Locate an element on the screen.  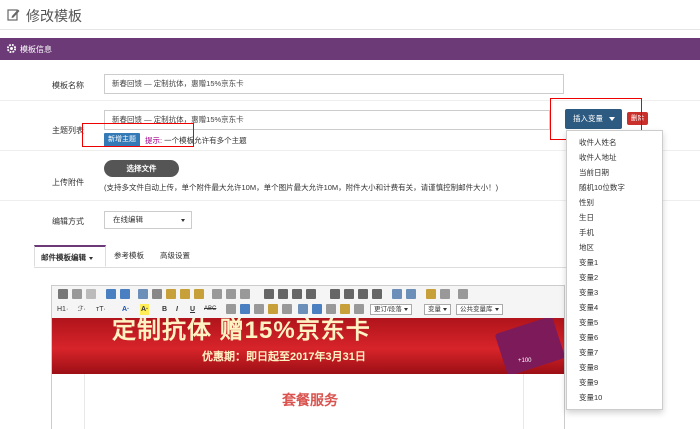
variable-menu-item: 变量9 is located at coordinates (614, 382).